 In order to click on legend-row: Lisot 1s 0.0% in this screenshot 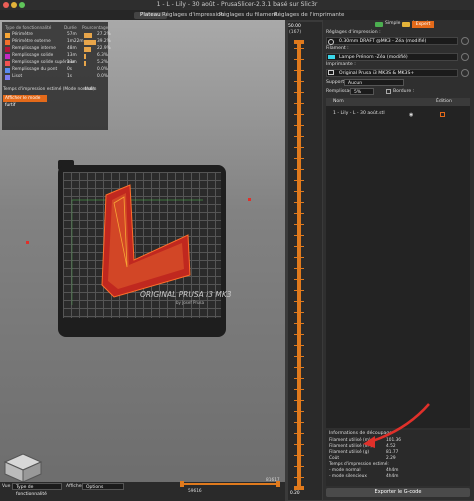, I will do `click(56, 77)`.